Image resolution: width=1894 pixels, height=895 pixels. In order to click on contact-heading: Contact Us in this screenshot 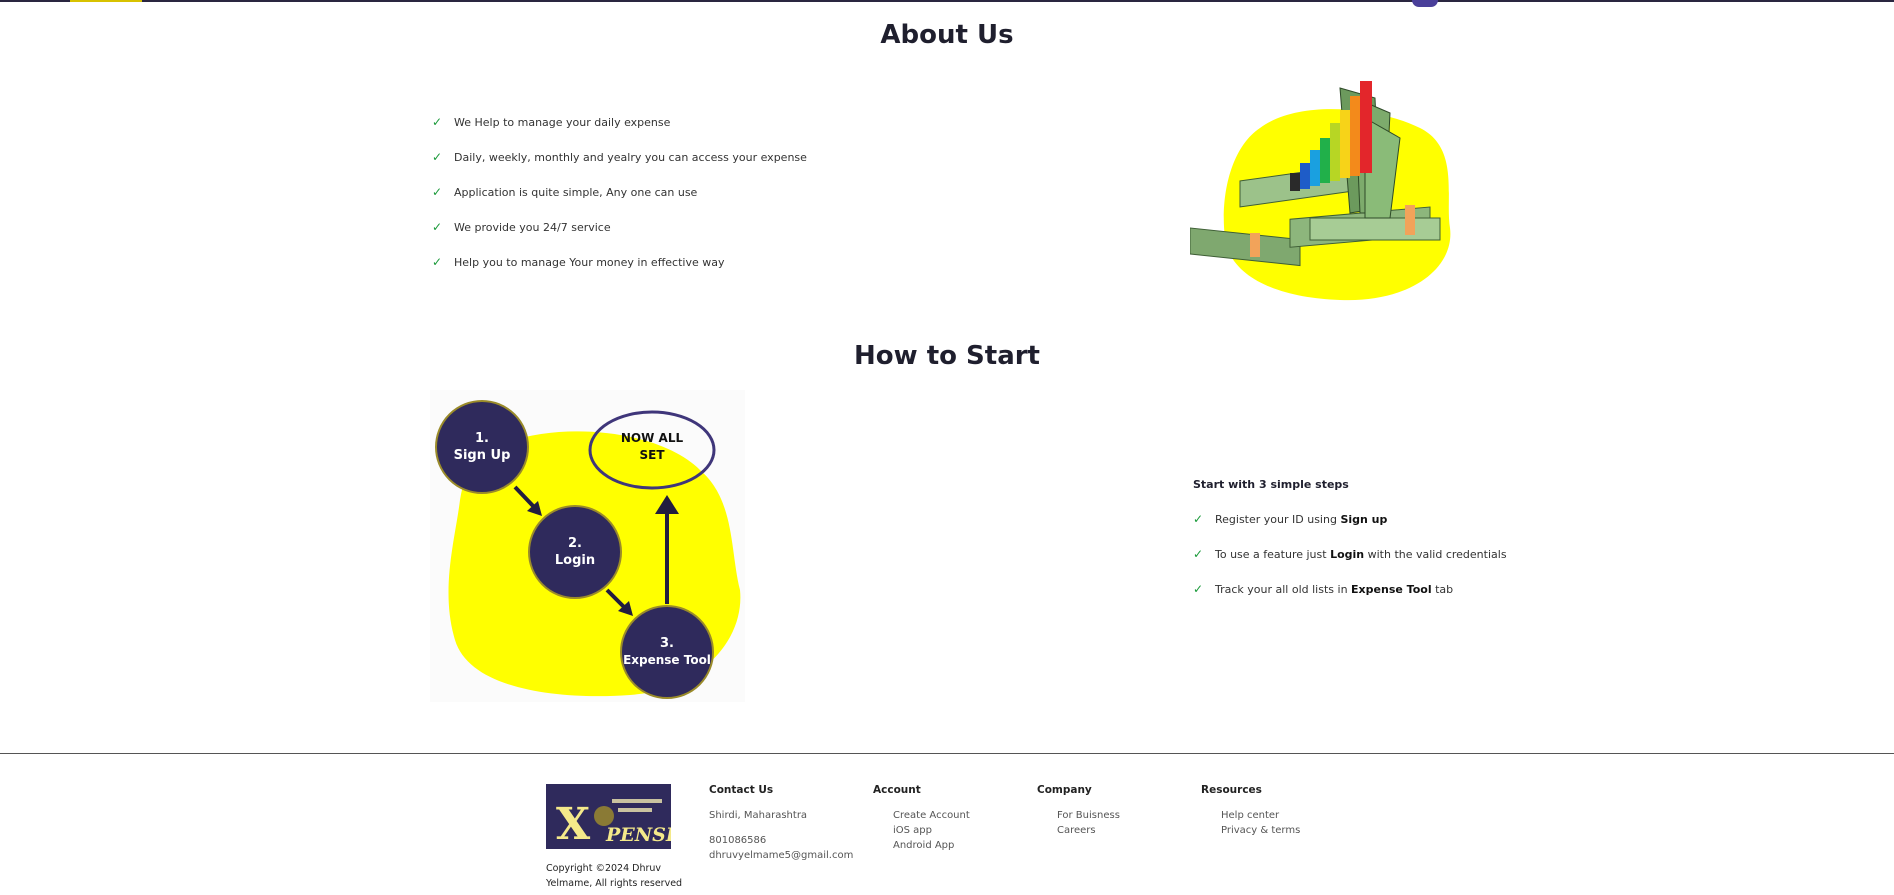, I will do `click(741, 790)`.